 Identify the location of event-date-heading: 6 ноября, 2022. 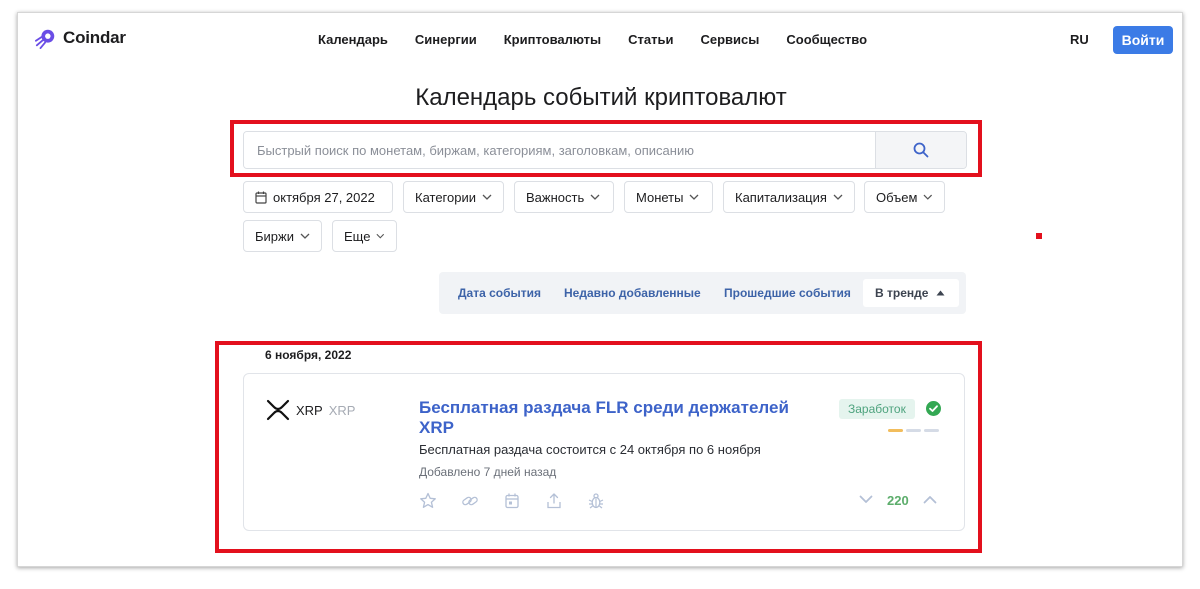
(308, 355).